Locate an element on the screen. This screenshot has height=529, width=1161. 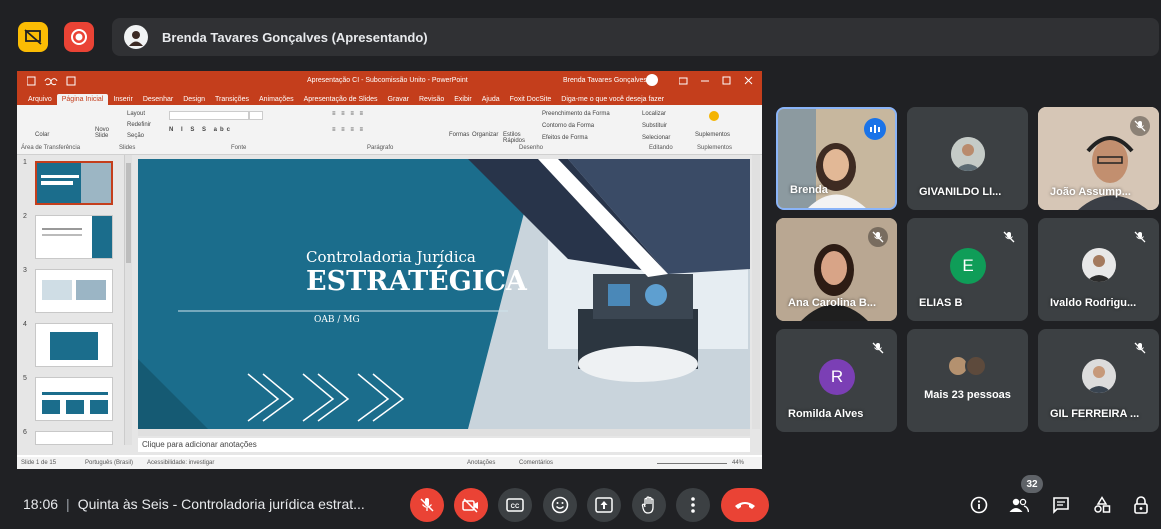
tab-ajuda: Ajuda is located at coordinates (491, 100).